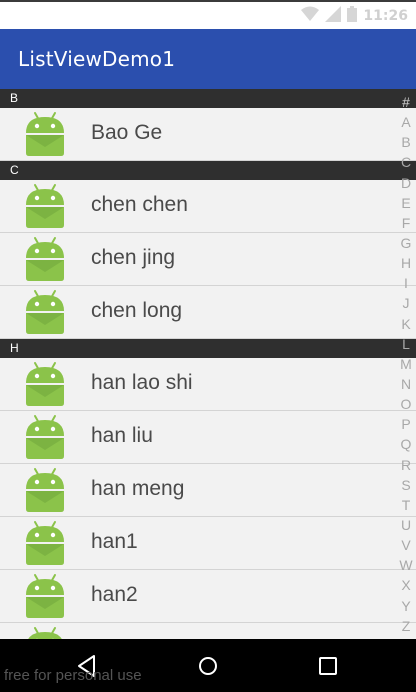 The image size is (416, 692). Describe the element at coordinates (208, 437) in the screenshot. I see `list-item: han liu` at that location.